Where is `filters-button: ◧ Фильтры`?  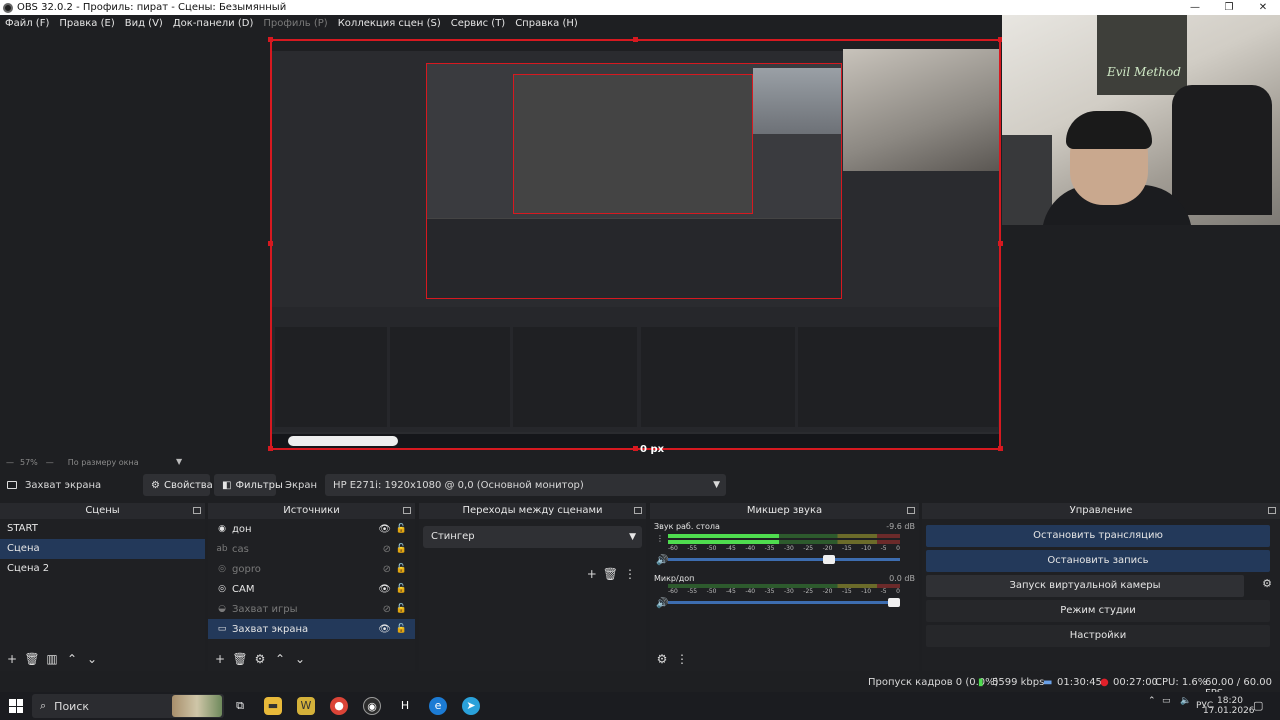
filters-button: ◧ Фильтры is located at coordinates (248, 485).